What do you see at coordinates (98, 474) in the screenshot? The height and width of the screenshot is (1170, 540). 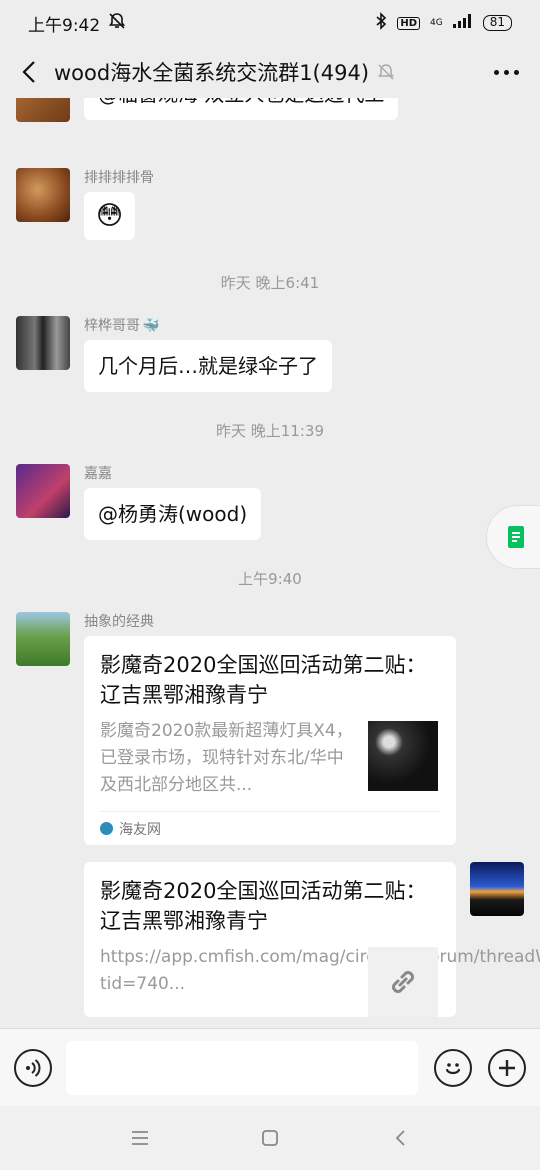 I see `sender-name: 嘉嘉` at bounding box center [98, 474].